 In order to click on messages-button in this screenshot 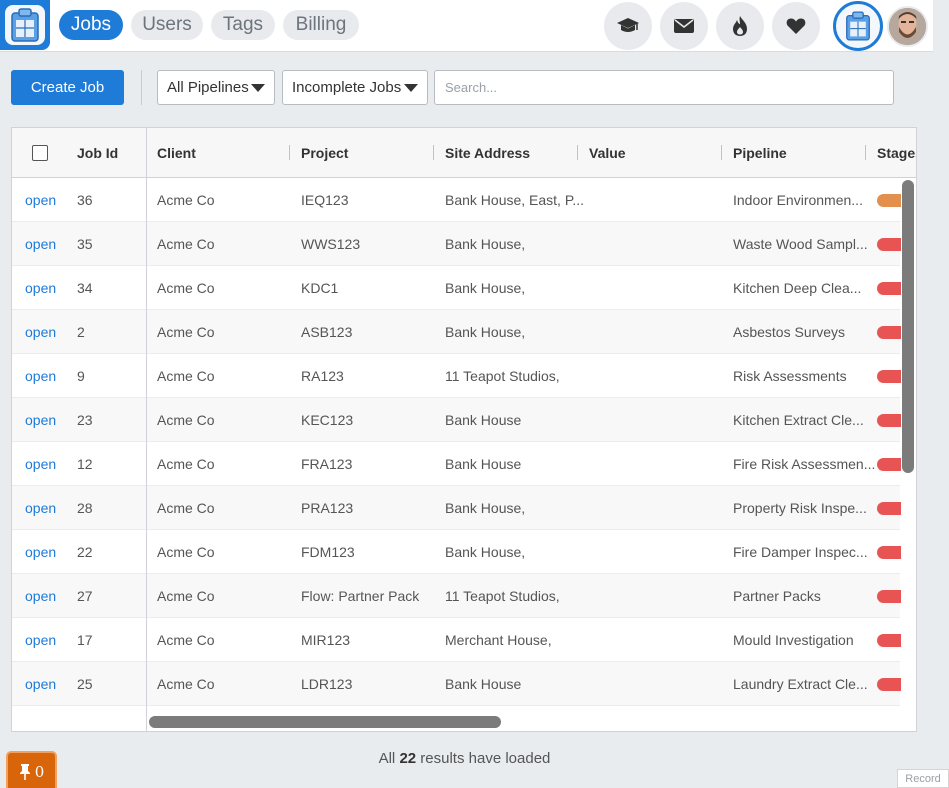, I will do `click(684, 26)`.